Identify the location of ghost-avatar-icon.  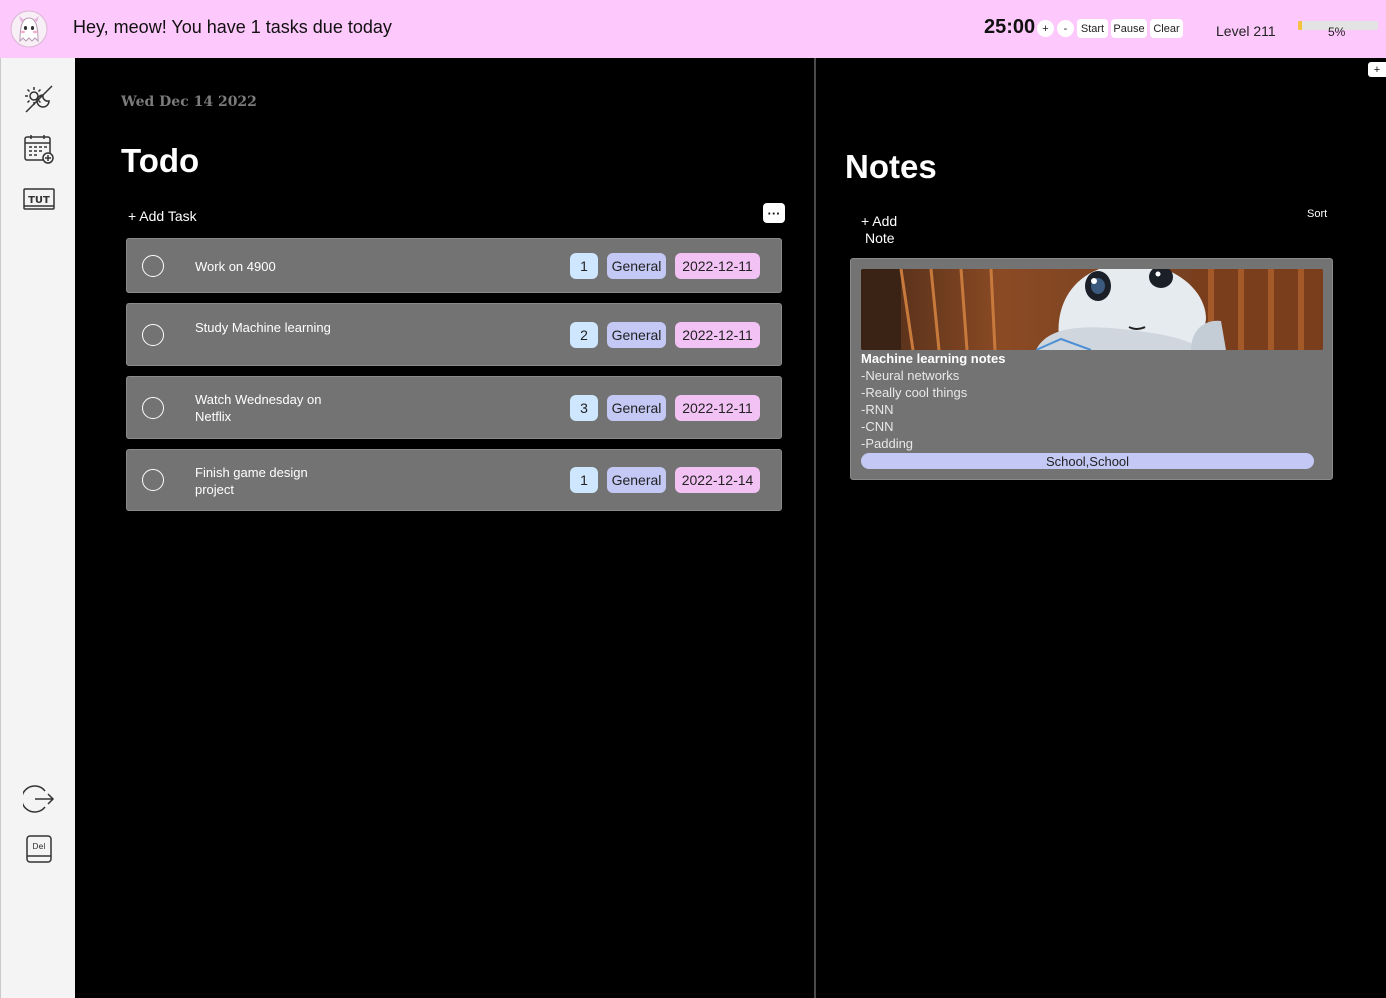
(29, 29).